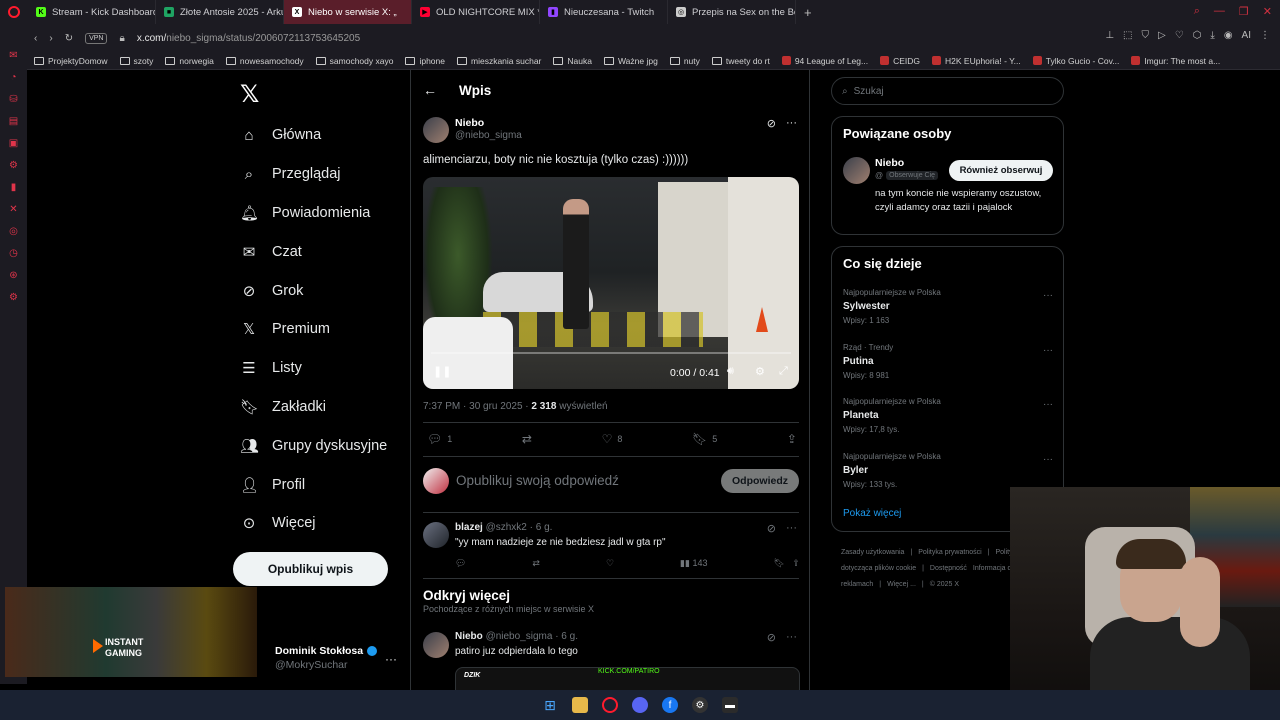 The width and height of the screenshot is (1280, 720). What do you see at coordinates (348, 12) in the screenshot?
I see `browser-tab: X Niebo w serwisie X: „` at bounding box center [348, 12].